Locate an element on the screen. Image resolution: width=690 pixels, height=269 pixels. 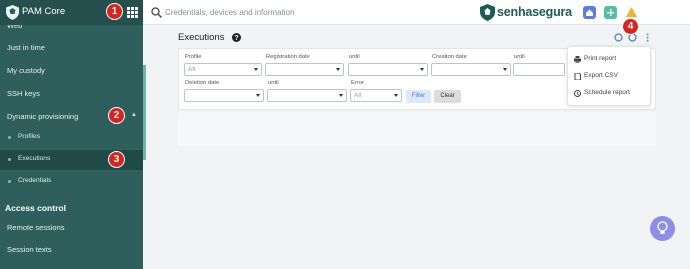
deletion-date-label: Deletion date is located at coordinates (202, 83).